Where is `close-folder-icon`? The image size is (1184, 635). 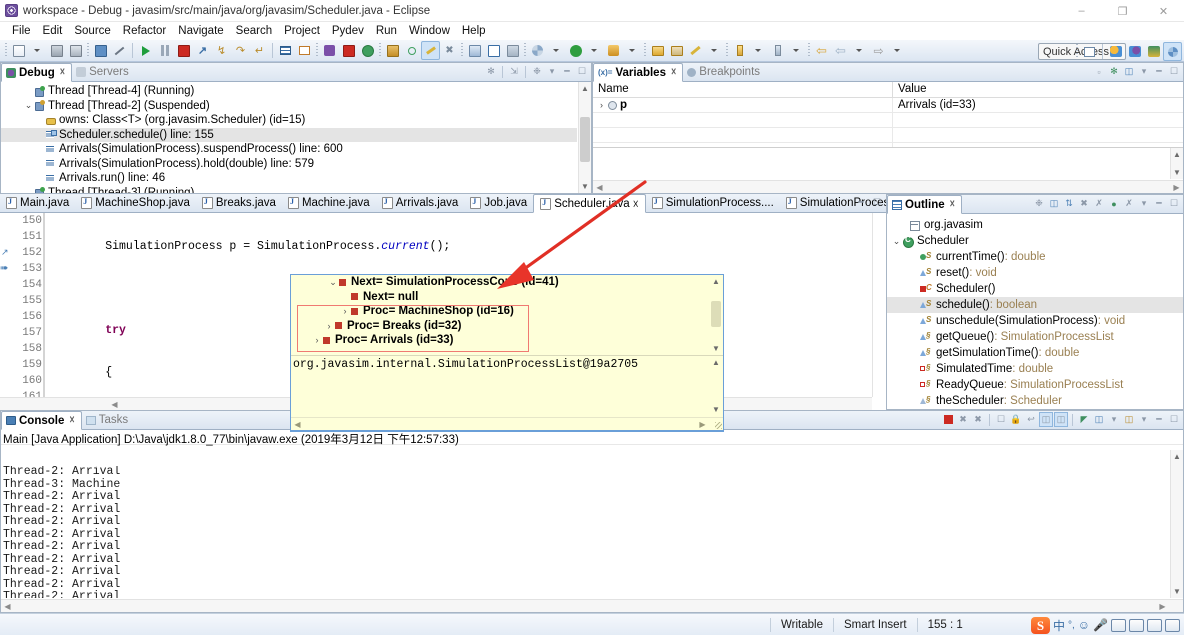 close-folder-icon is located at coordinates (676, 50).